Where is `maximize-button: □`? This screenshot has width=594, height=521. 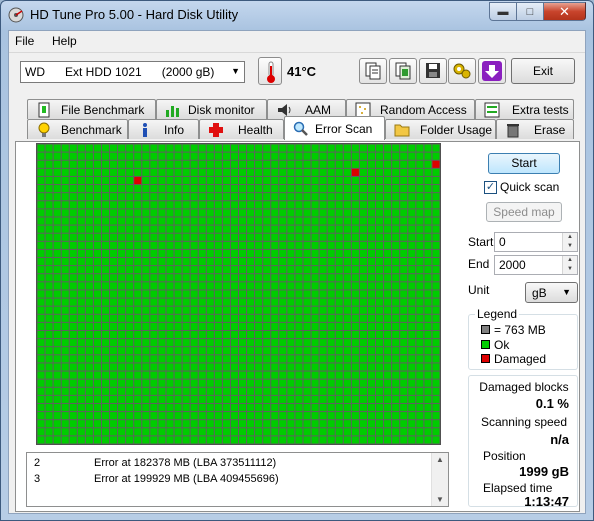
maximize-button: □ is located at coordinates (529, 11).